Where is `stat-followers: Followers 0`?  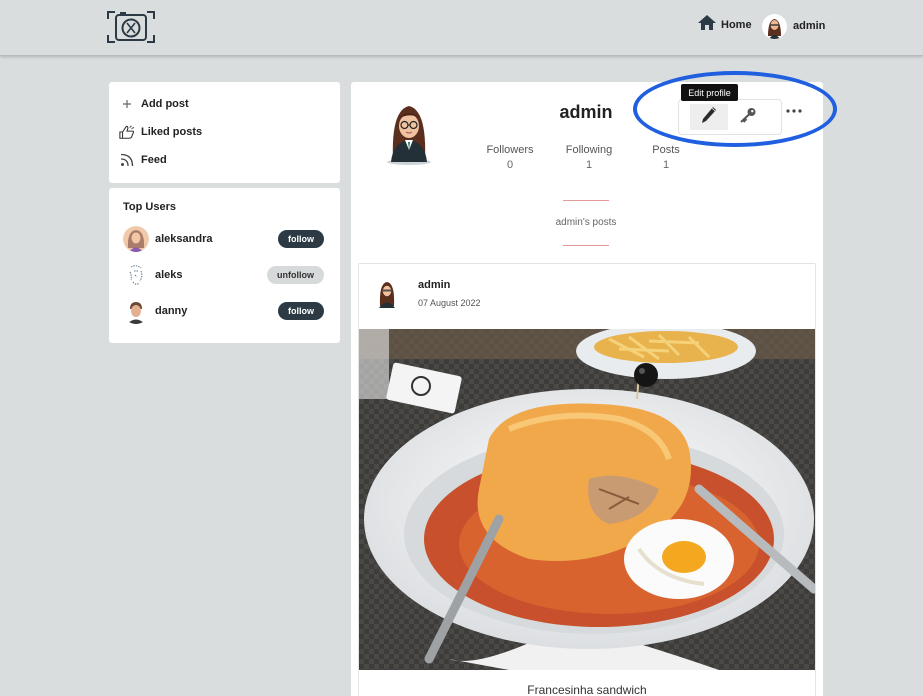 stat-followers: Followers 0 is located at coordinates (510, 157).